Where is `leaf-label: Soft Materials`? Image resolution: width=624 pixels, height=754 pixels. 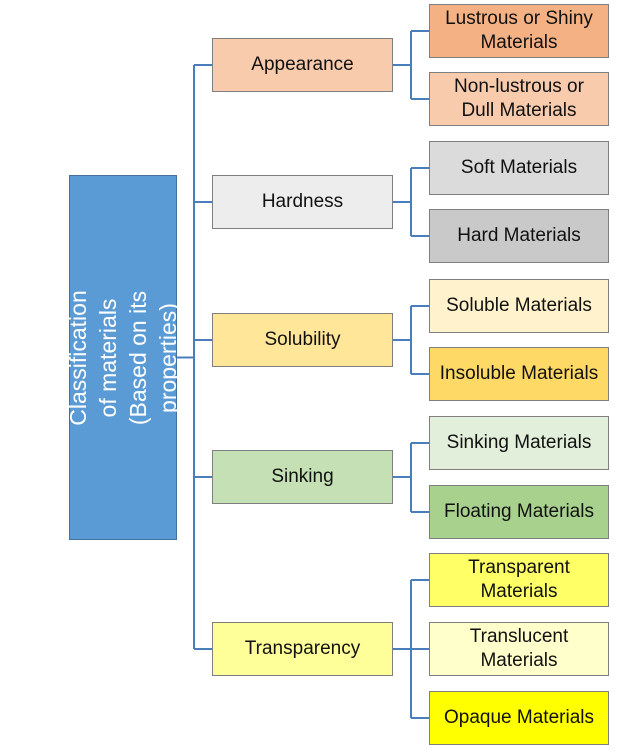 leaf-label: Soft Materials is located at coordinates (519, 167).